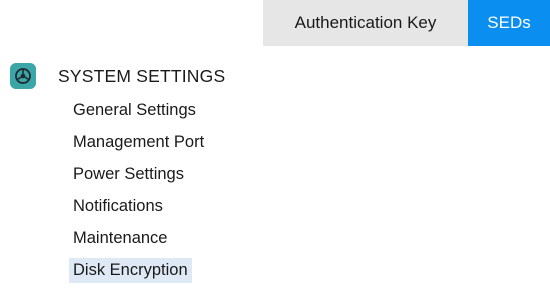  What do you see at coordinates (365, 23) in the screenshot?
I see `tab-authentication-key: Authentication Key` at bounding box center [365, 23].